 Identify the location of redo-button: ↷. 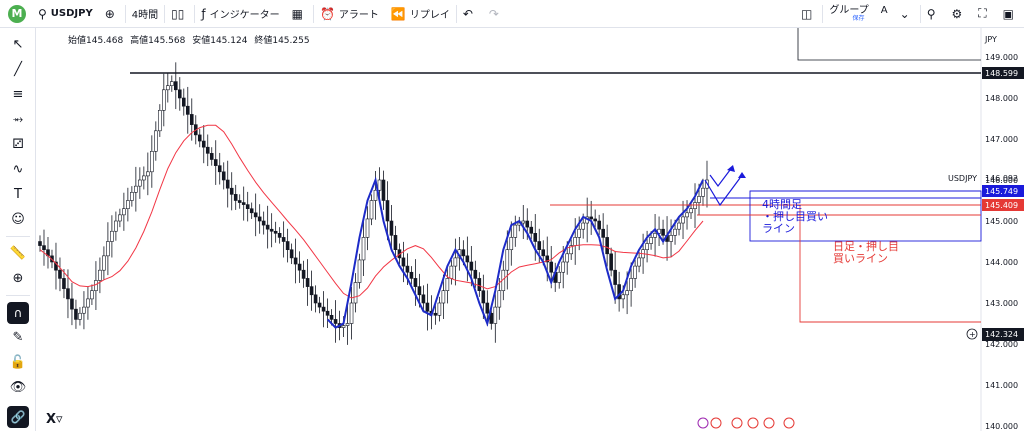
(496, 14).